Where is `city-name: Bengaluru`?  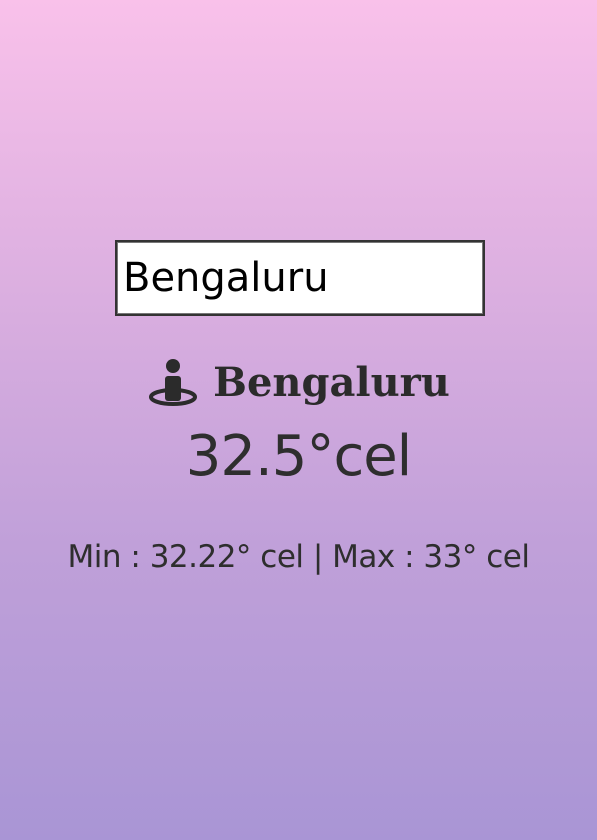 city-name: Bengaluru is located at coordinates (331, 382).